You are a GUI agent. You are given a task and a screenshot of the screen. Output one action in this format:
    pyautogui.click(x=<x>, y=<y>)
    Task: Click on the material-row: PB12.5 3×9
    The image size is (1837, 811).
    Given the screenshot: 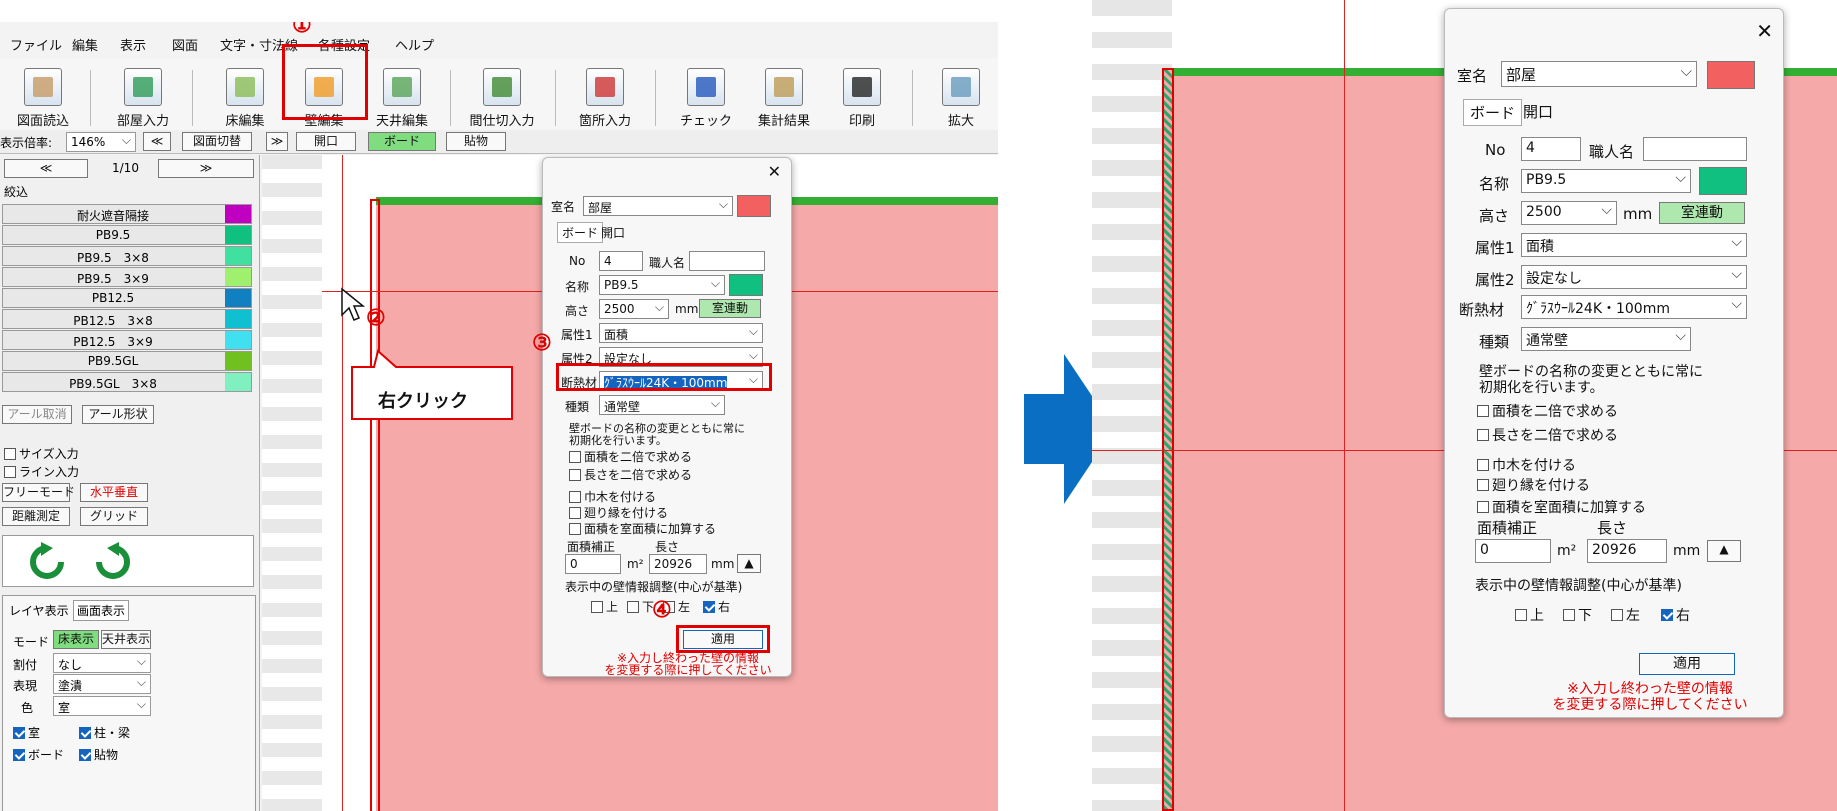 What is the action you would take?
    pyautogui.click(x=127, y=340)
    